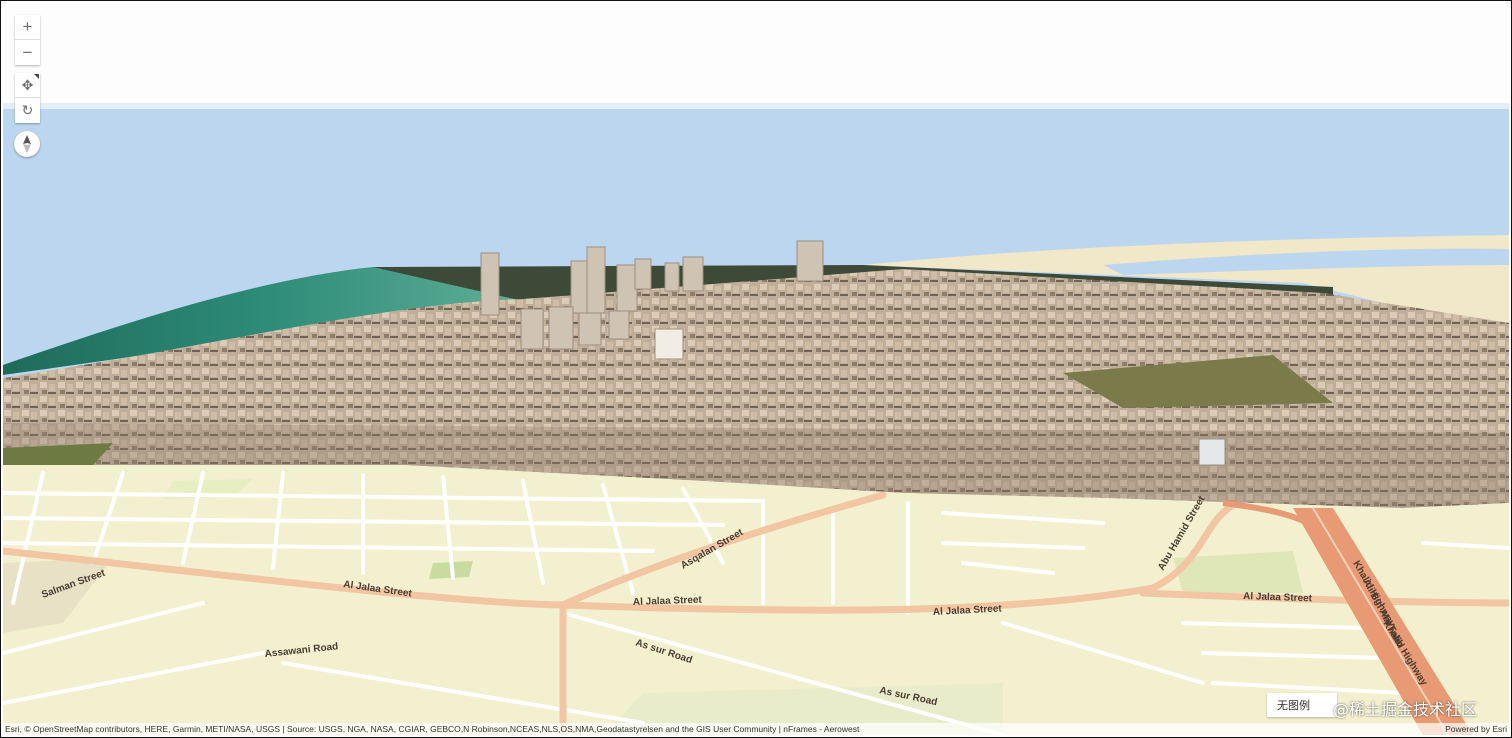 This screenshot has width=1512, height=738. I want to click on legend-panel: 无图例, so click(1302, 705).